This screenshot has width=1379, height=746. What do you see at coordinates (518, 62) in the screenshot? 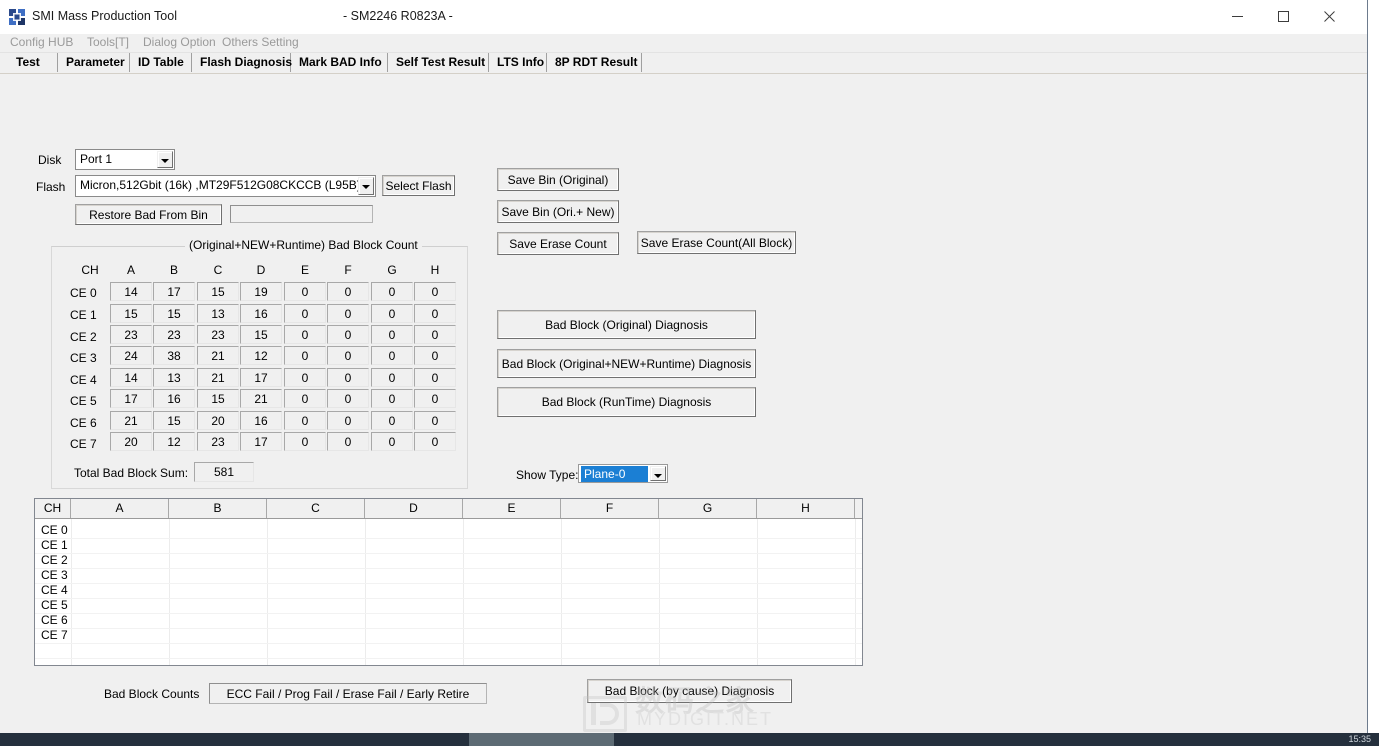
I see `tab-lts-info: LTS Info` at bounding box center [518, 62].